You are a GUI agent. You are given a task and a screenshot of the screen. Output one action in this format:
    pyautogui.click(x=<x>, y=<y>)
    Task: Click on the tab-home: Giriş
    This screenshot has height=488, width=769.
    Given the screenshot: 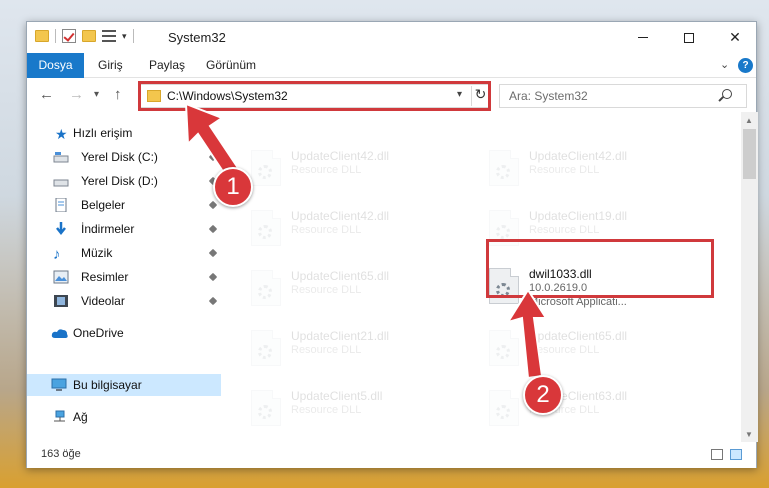 What is the action you would take?
    pyautogui.click(x=110, y=65)
    